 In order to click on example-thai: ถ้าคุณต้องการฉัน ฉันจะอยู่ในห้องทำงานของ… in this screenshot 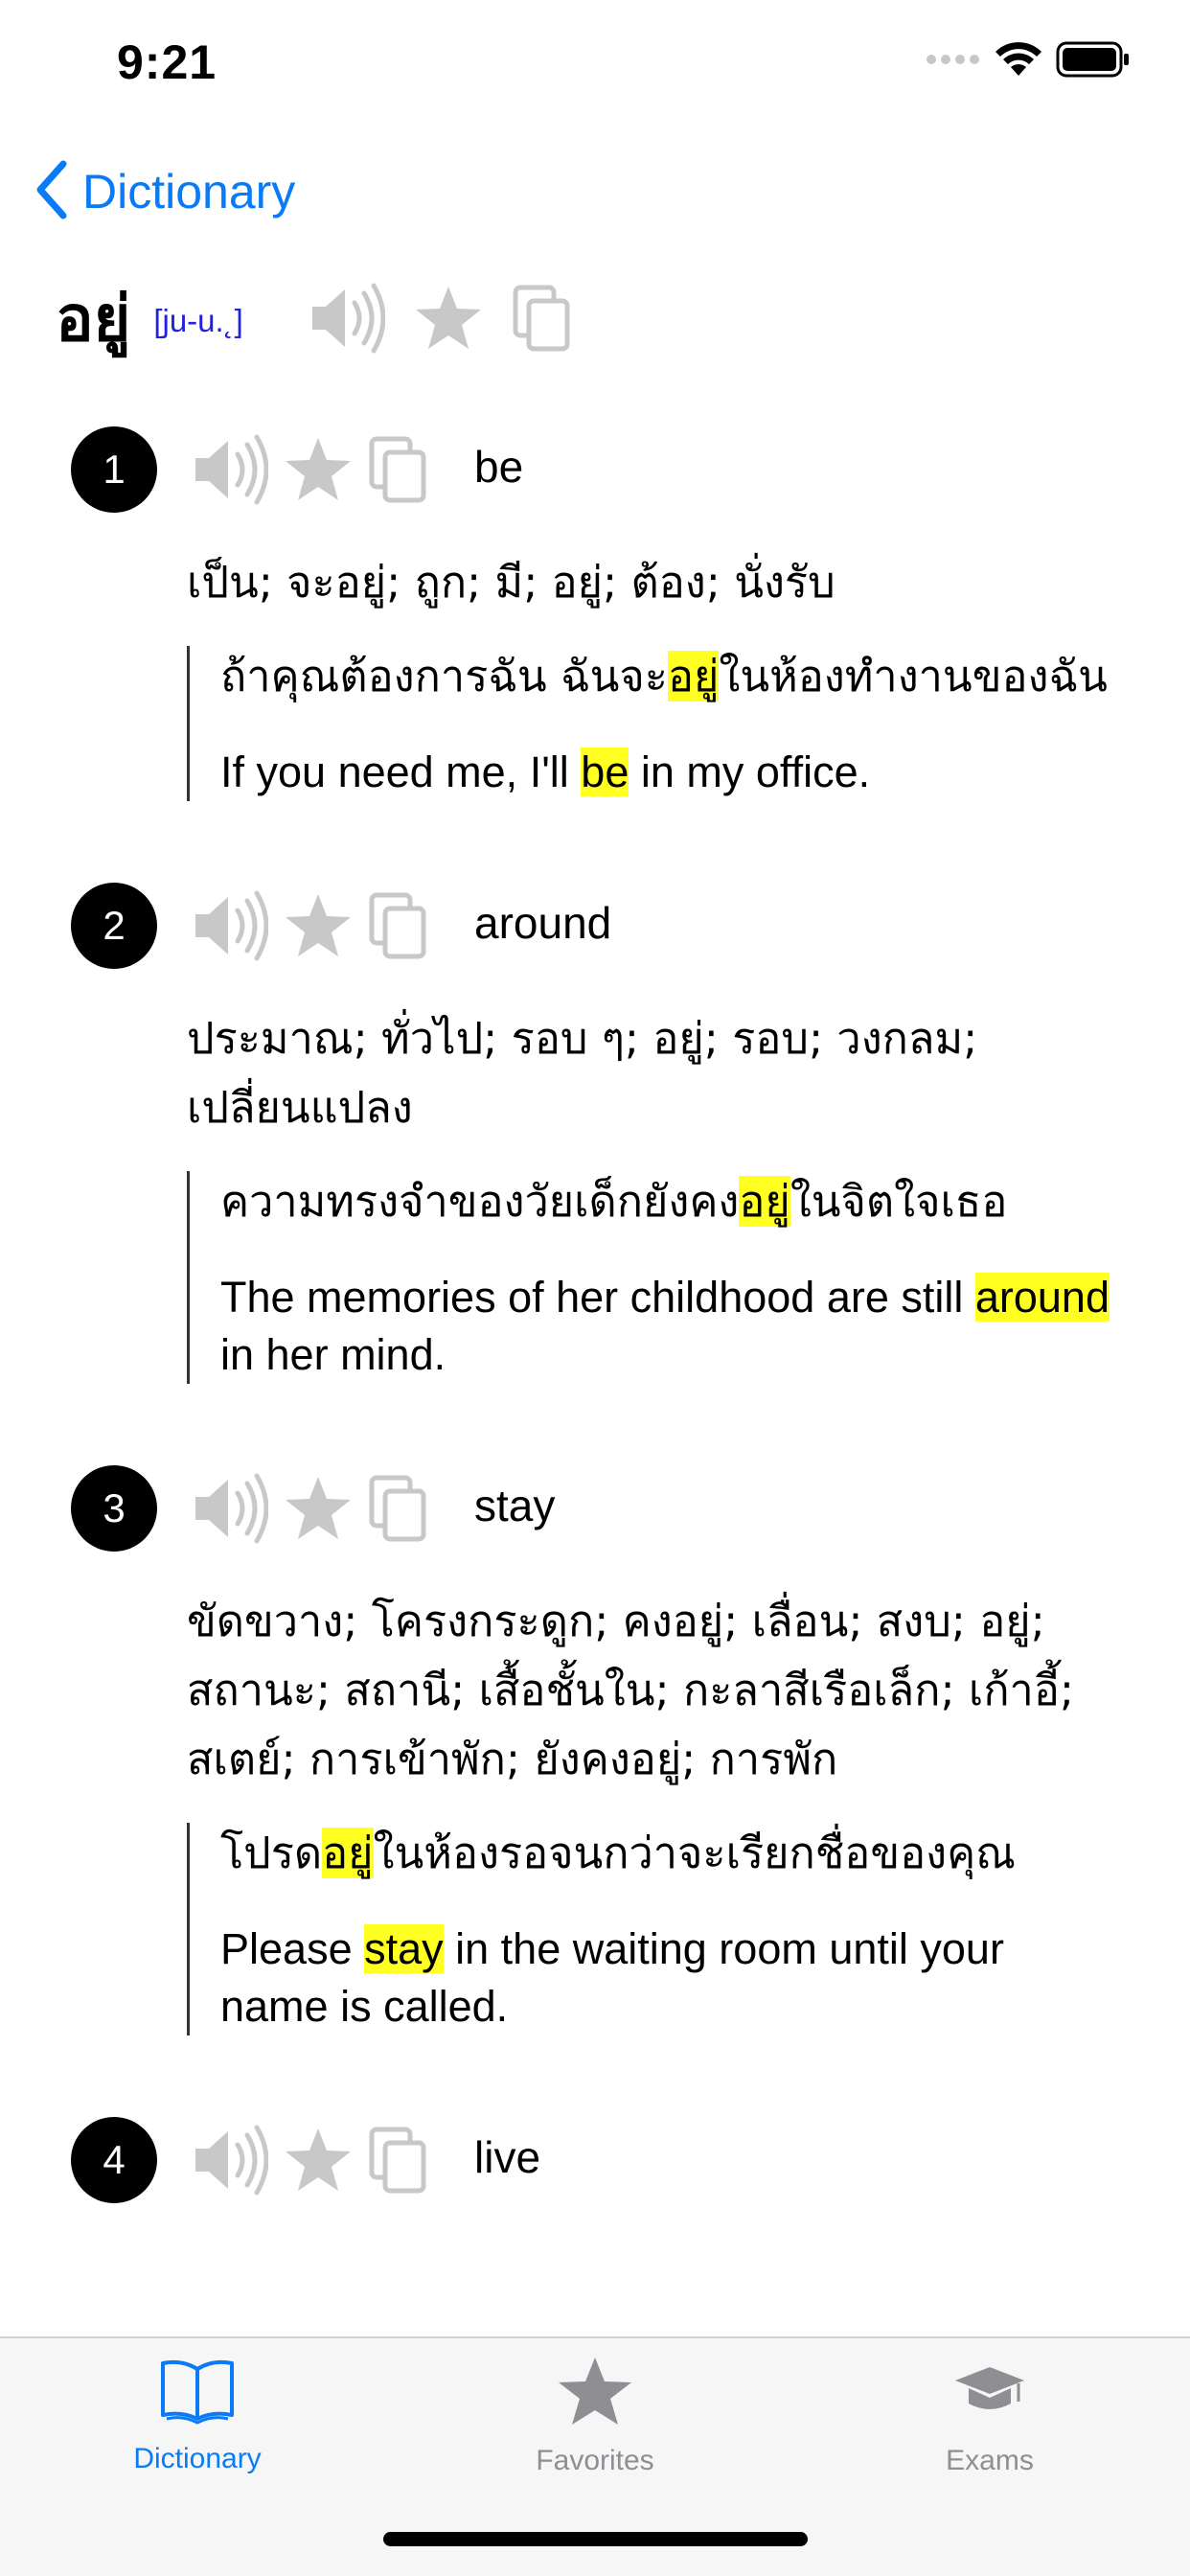, I will do `click(664, 676)`.